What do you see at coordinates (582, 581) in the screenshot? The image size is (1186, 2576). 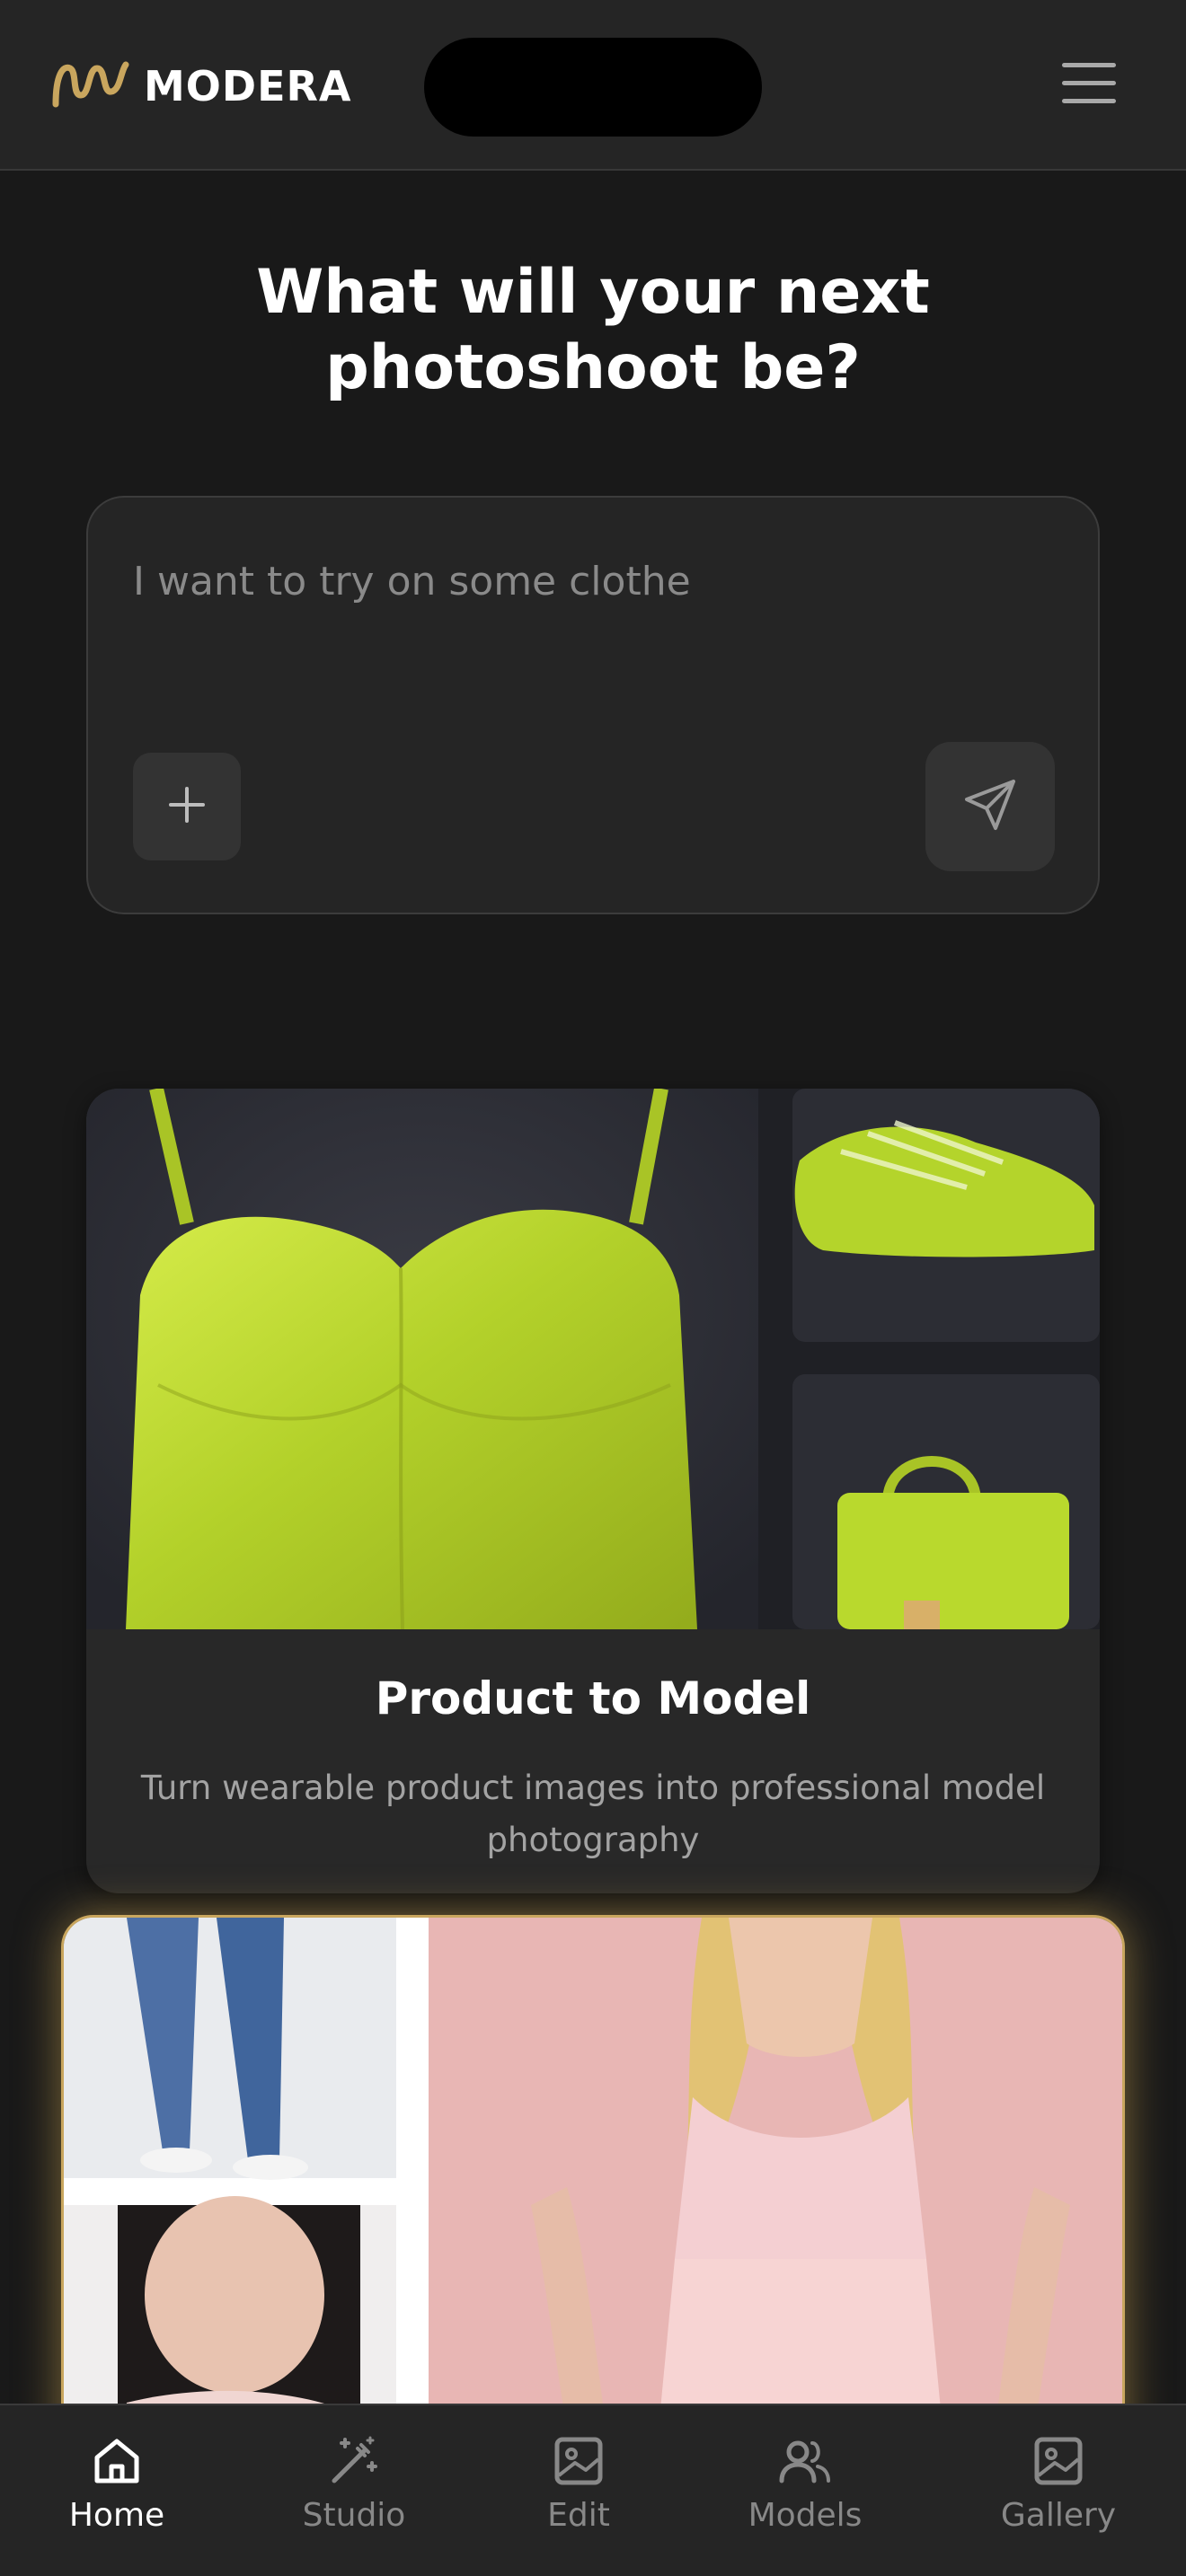 I see `prompt-input` at bounding box center [582, 581].